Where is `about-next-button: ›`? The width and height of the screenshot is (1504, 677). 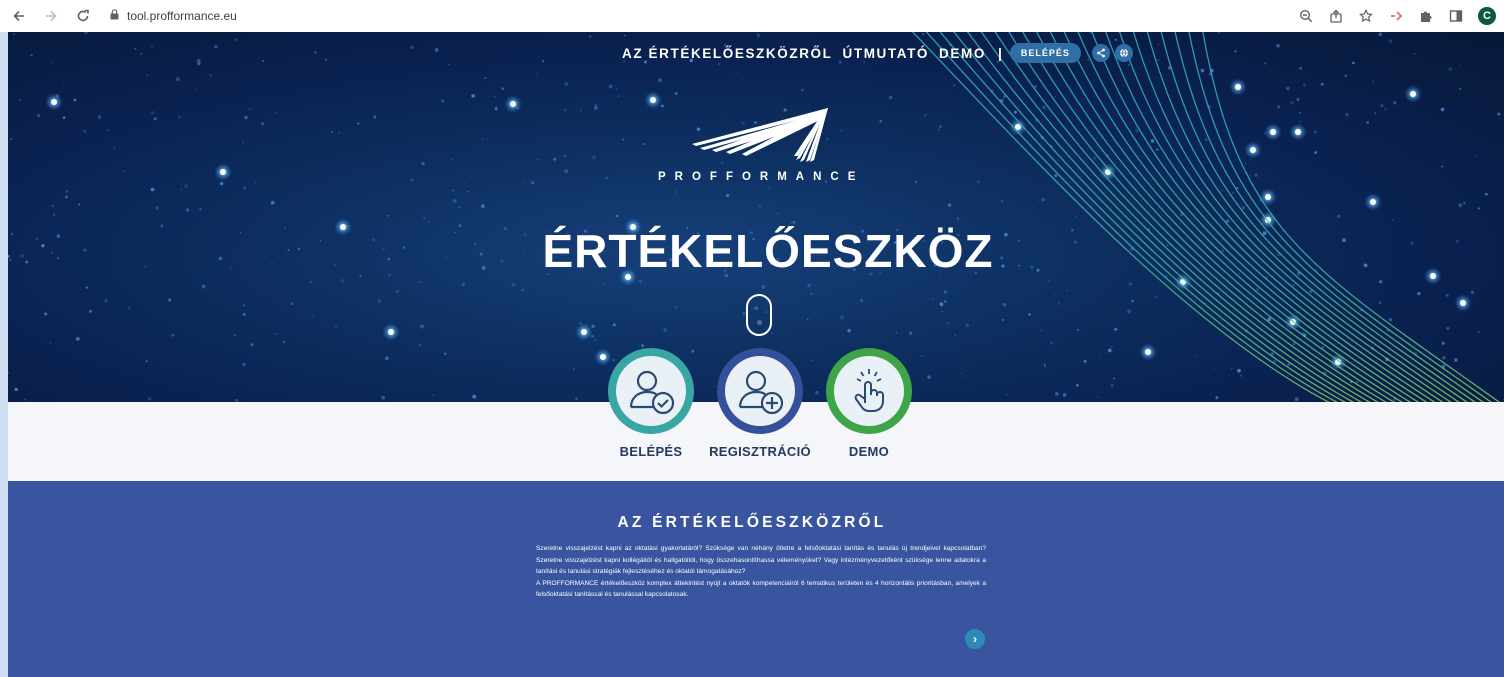
about-next-button: › is located at coordinates (975, 639).